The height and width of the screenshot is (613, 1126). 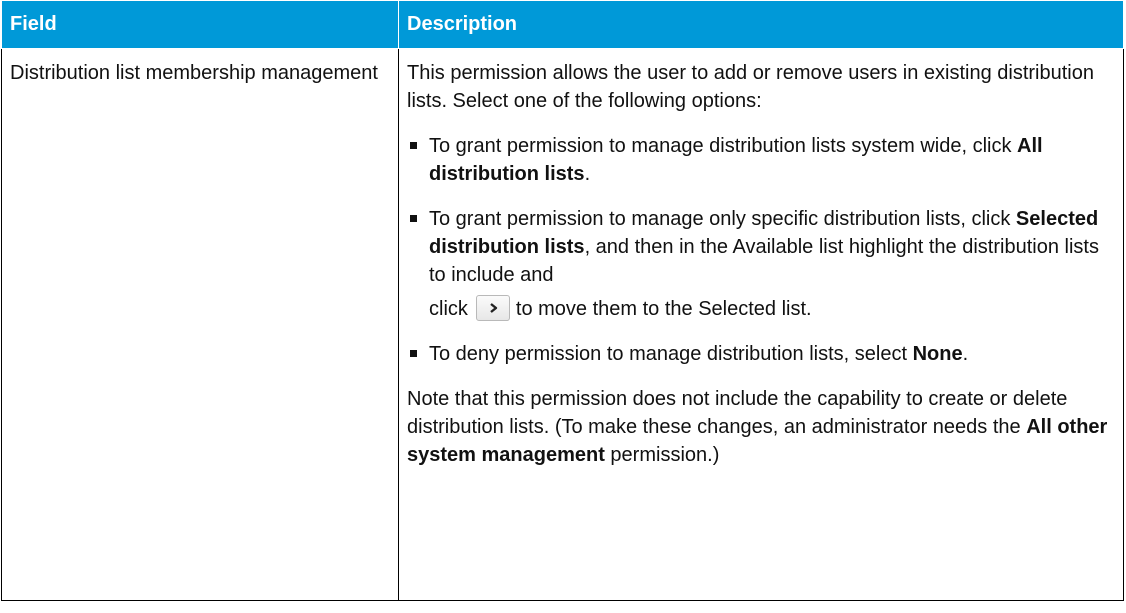 I want to click on header-description: Description, so click(x=761, y=24).